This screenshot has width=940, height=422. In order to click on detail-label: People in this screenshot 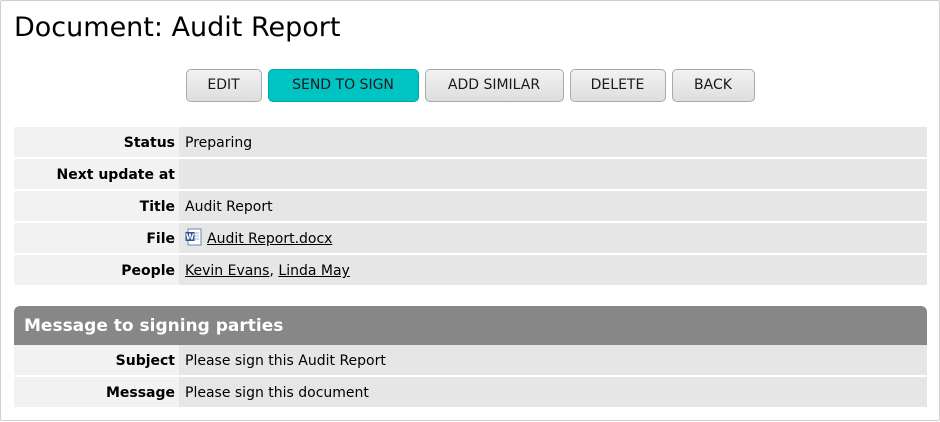, I will do `click(96, 270)`.